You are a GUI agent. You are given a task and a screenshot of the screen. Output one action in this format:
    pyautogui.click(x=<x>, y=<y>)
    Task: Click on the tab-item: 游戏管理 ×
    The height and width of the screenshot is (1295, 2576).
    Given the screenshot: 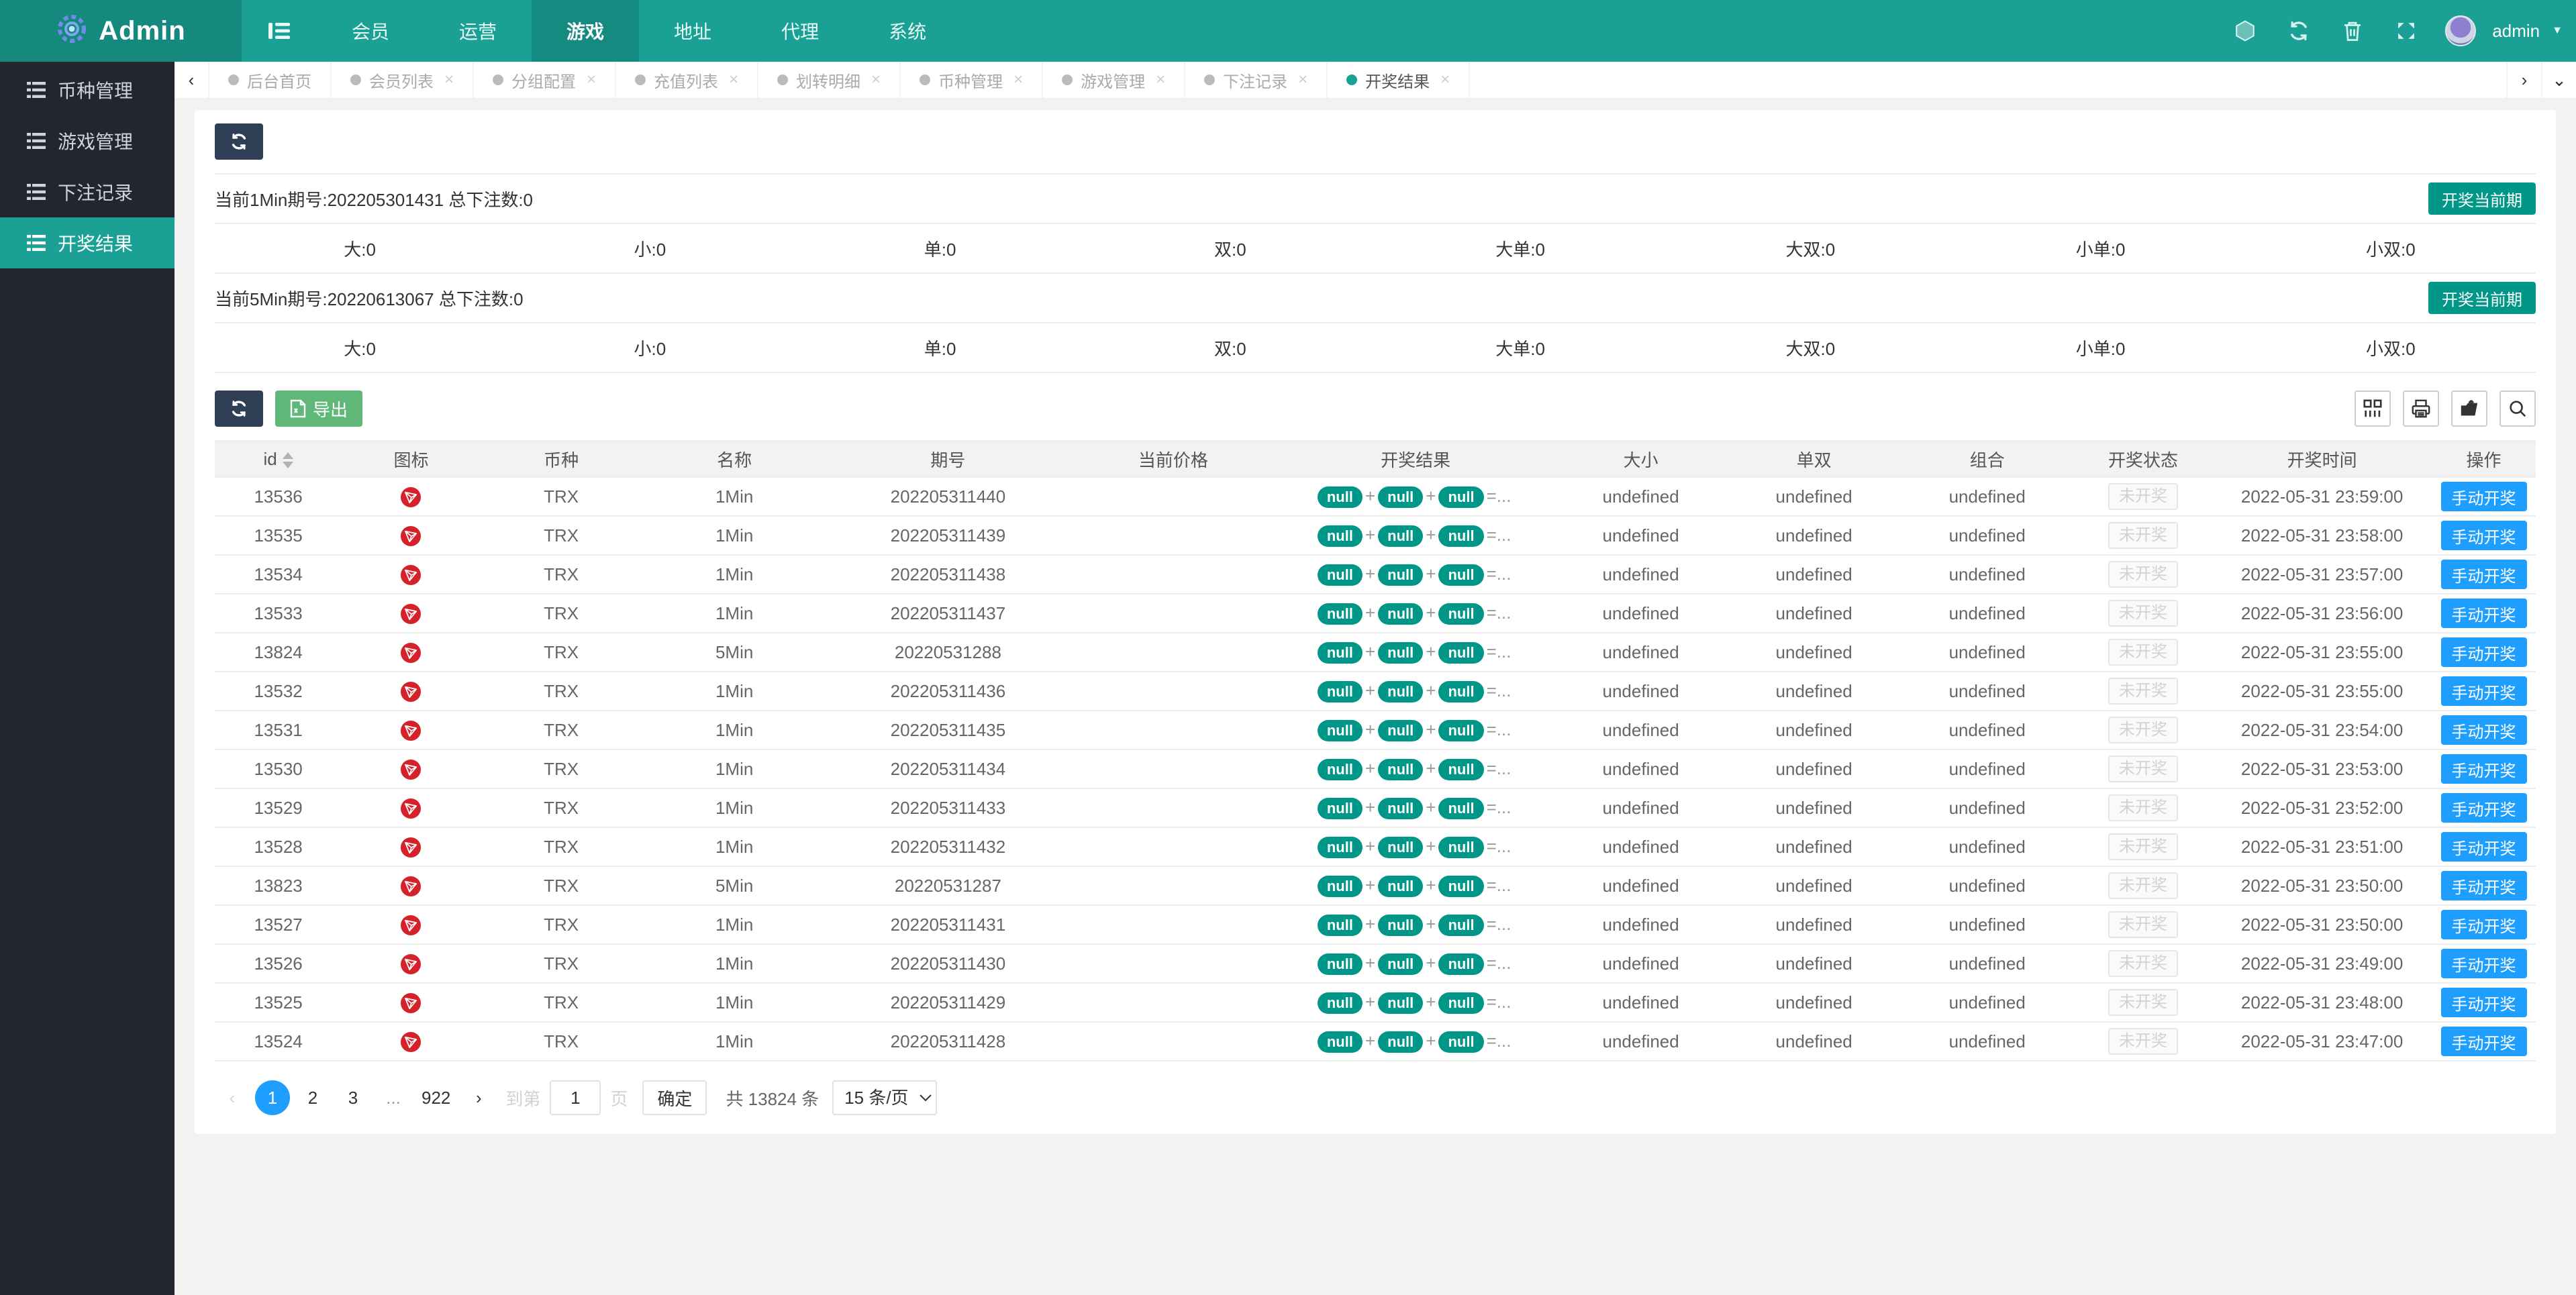 What is the action you would take?
    pyautogui.click(x=1114, y=80)
    